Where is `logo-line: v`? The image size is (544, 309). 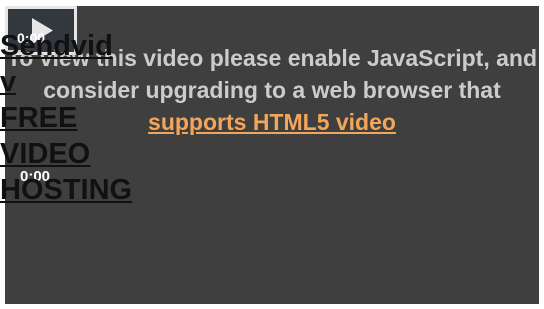
logo-line: v is located at coordinates (8, 82).